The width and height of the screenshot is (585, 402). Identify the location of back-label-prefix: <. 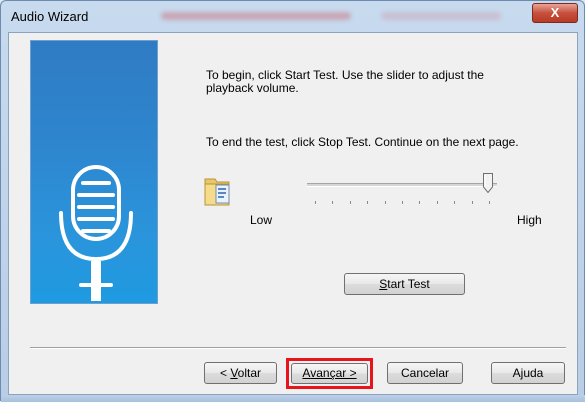
(225, 373).